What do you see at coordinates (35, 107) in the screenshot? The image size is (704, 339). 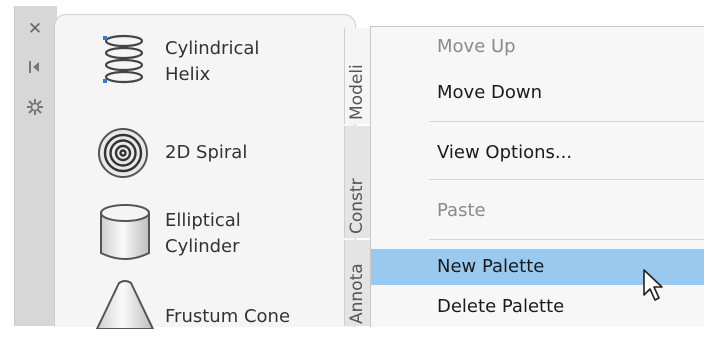 I see `properties-icon` at bounding box center [35, 107].